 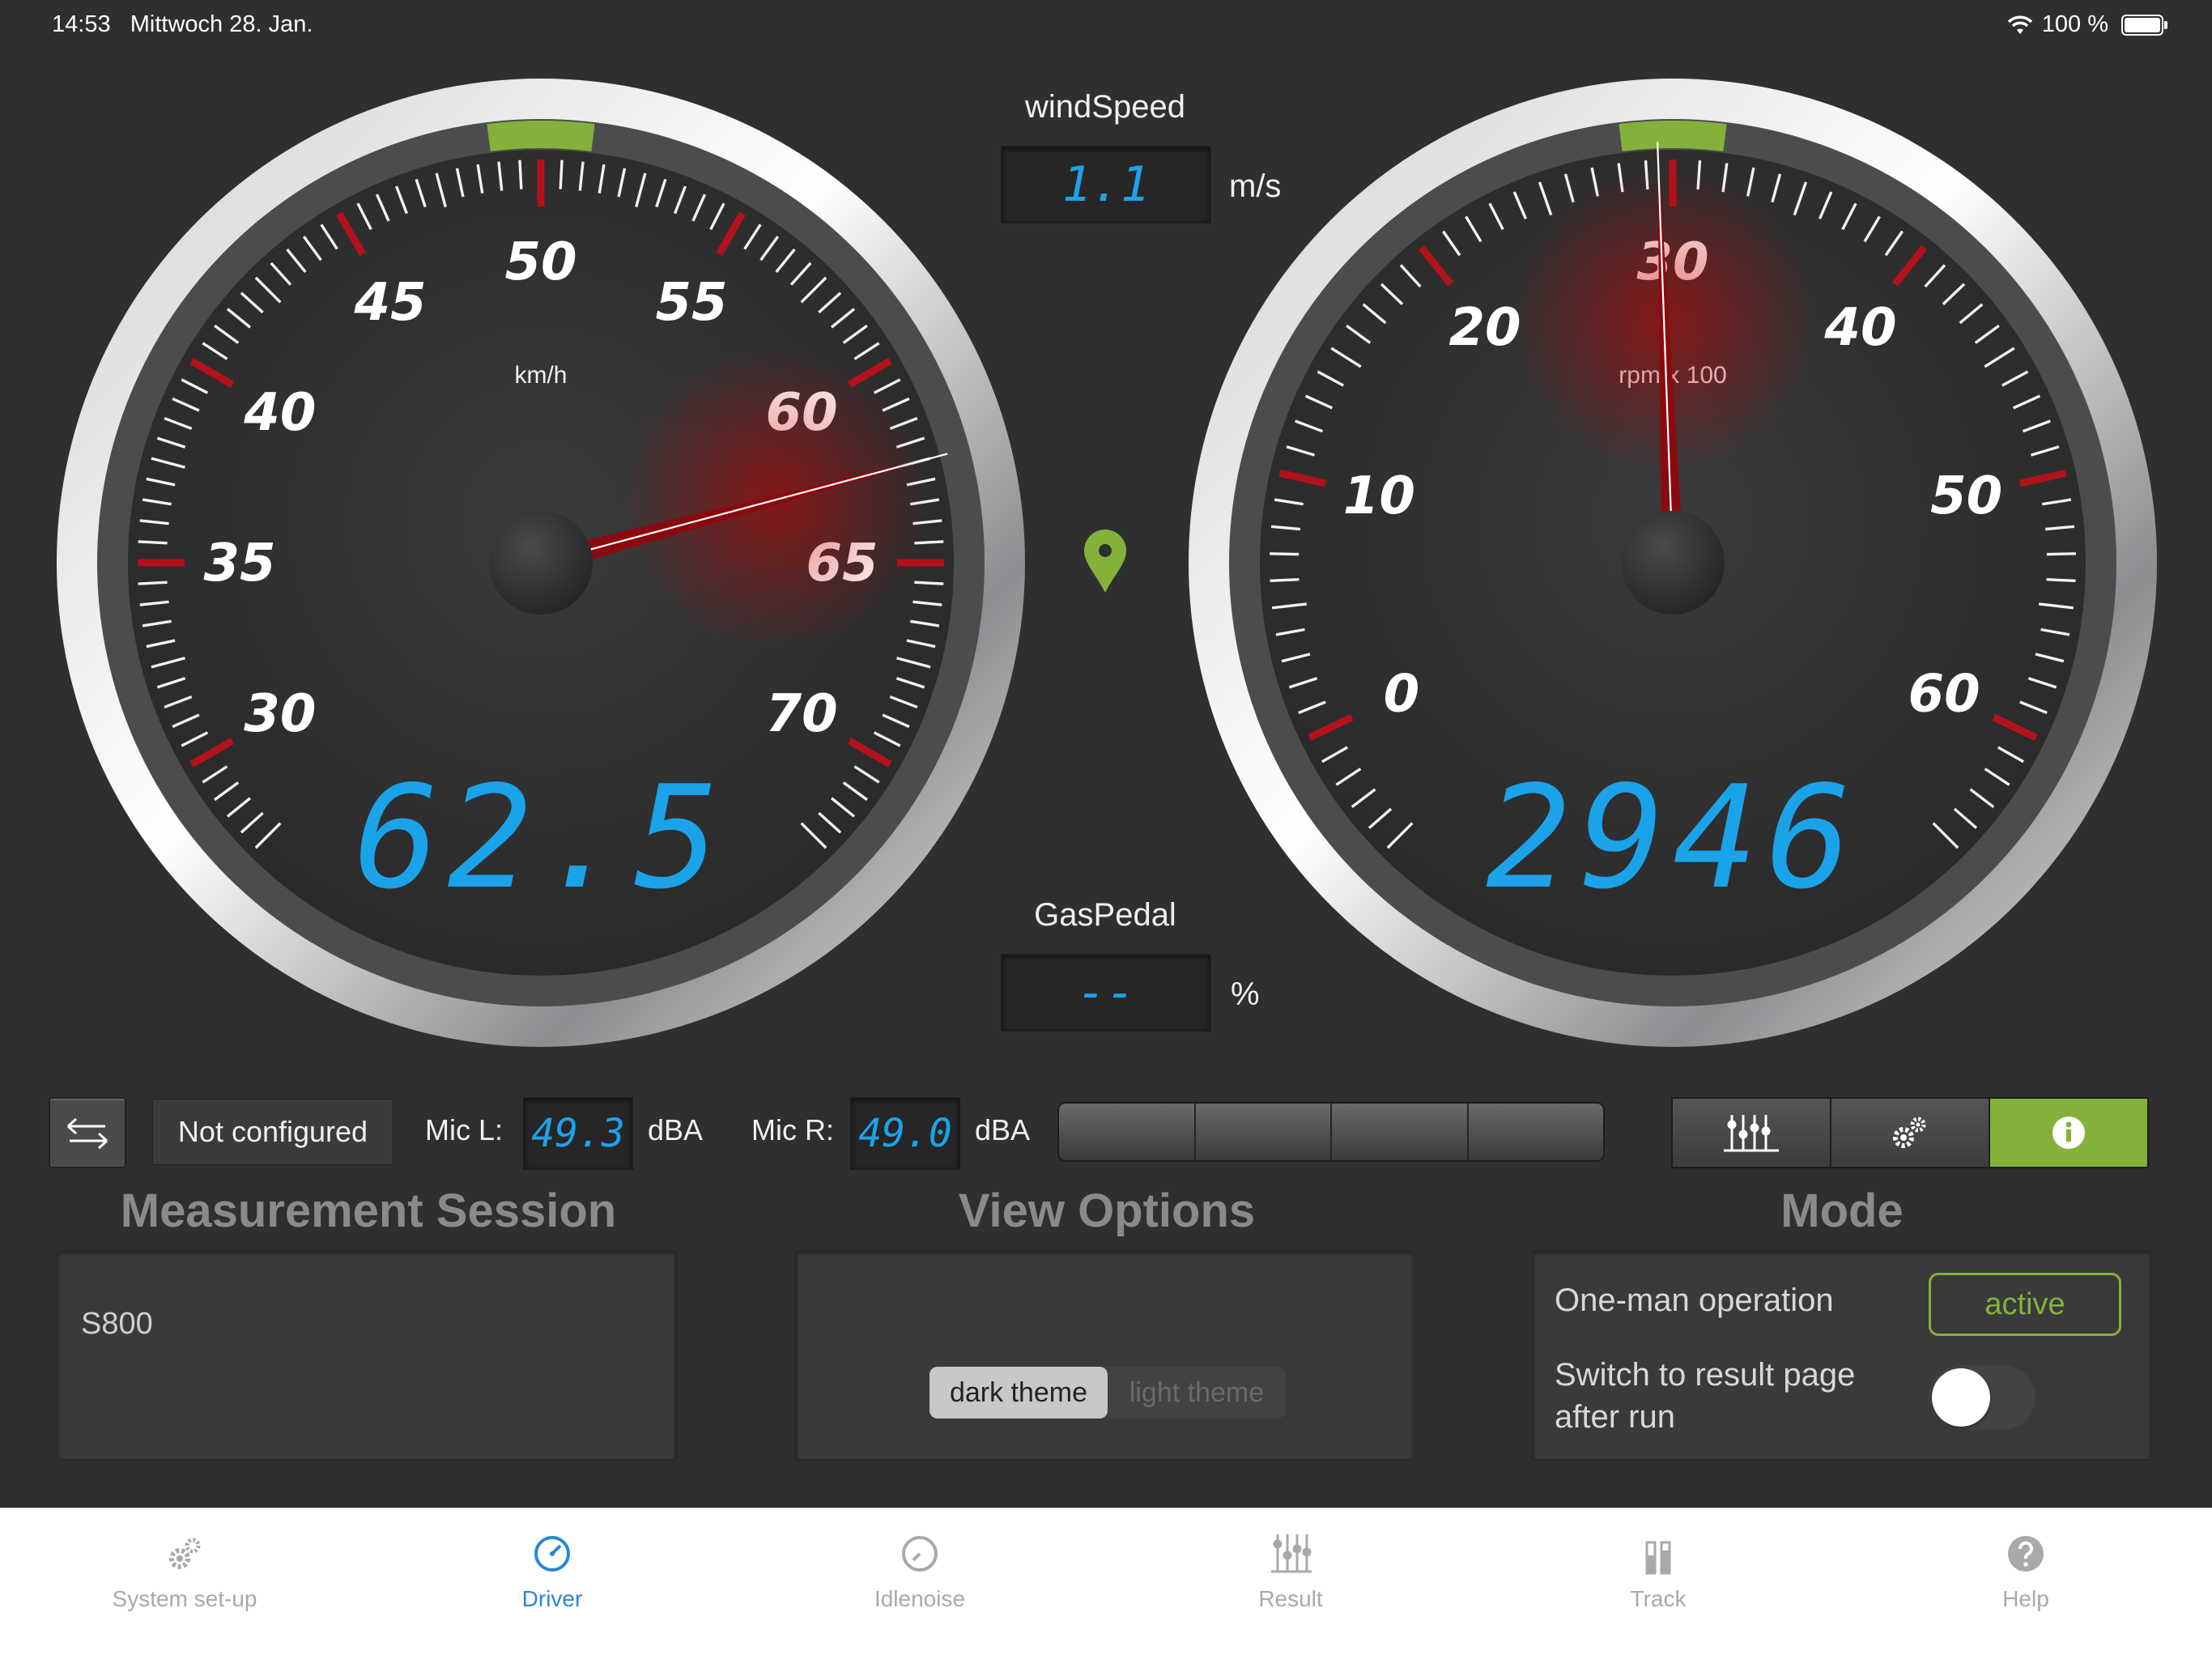 I want to click on dark-theme-option: dark theme, so click(x=1019, y=1393).